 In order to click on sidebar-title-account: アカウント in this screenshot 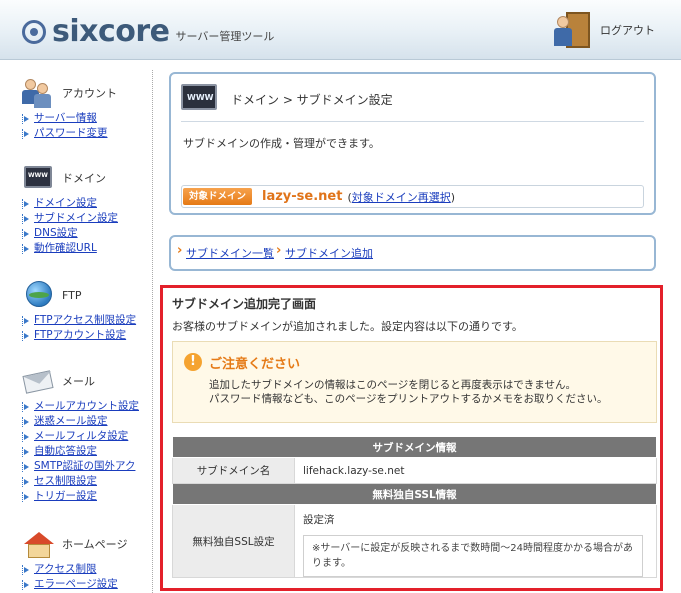, I will do `click(89, 93)`.